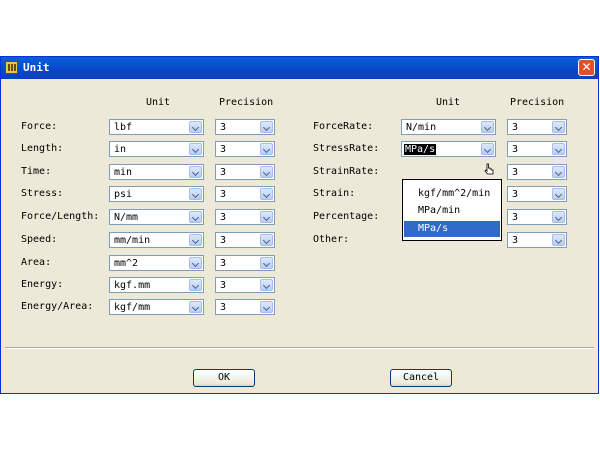 This screenshot has width=600, height=450. I want to click on force-rate-precision-select: 3, so click(537, 127).